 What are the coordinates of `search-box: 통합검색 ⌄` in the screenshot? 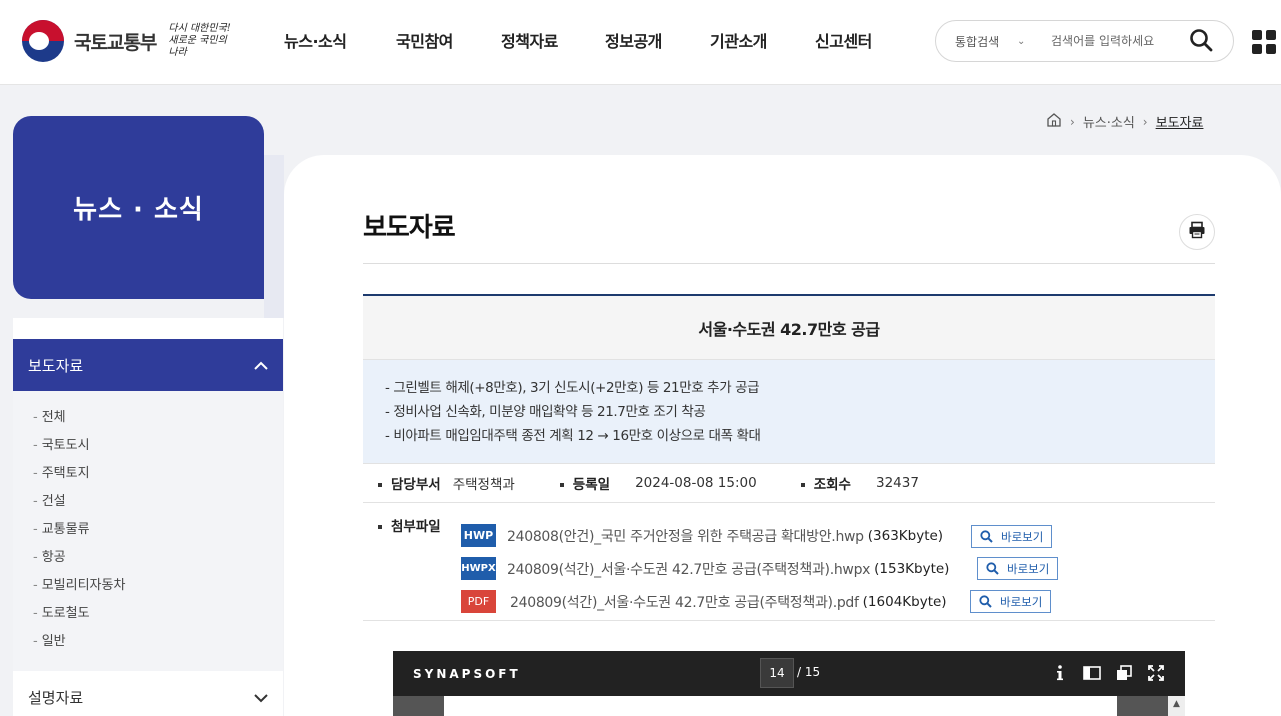 It's located at (1084, 41).